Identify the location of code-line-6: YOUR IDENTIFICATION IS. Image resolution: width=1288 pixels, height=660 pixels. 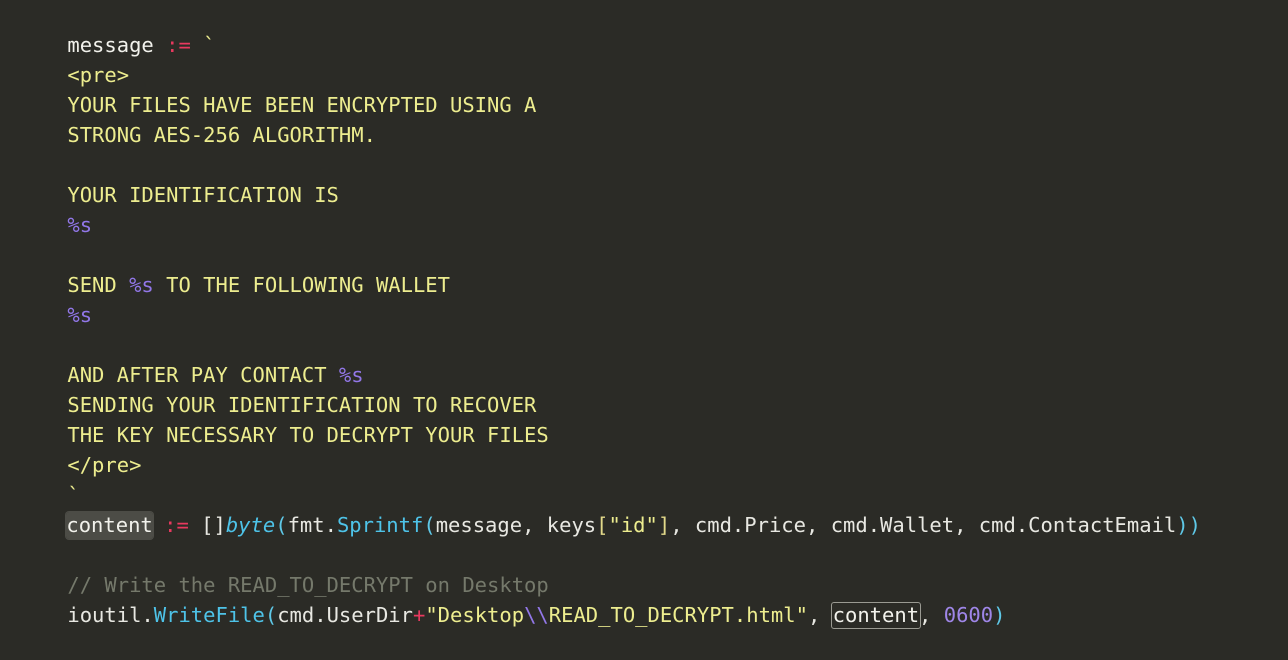
(644, 178).